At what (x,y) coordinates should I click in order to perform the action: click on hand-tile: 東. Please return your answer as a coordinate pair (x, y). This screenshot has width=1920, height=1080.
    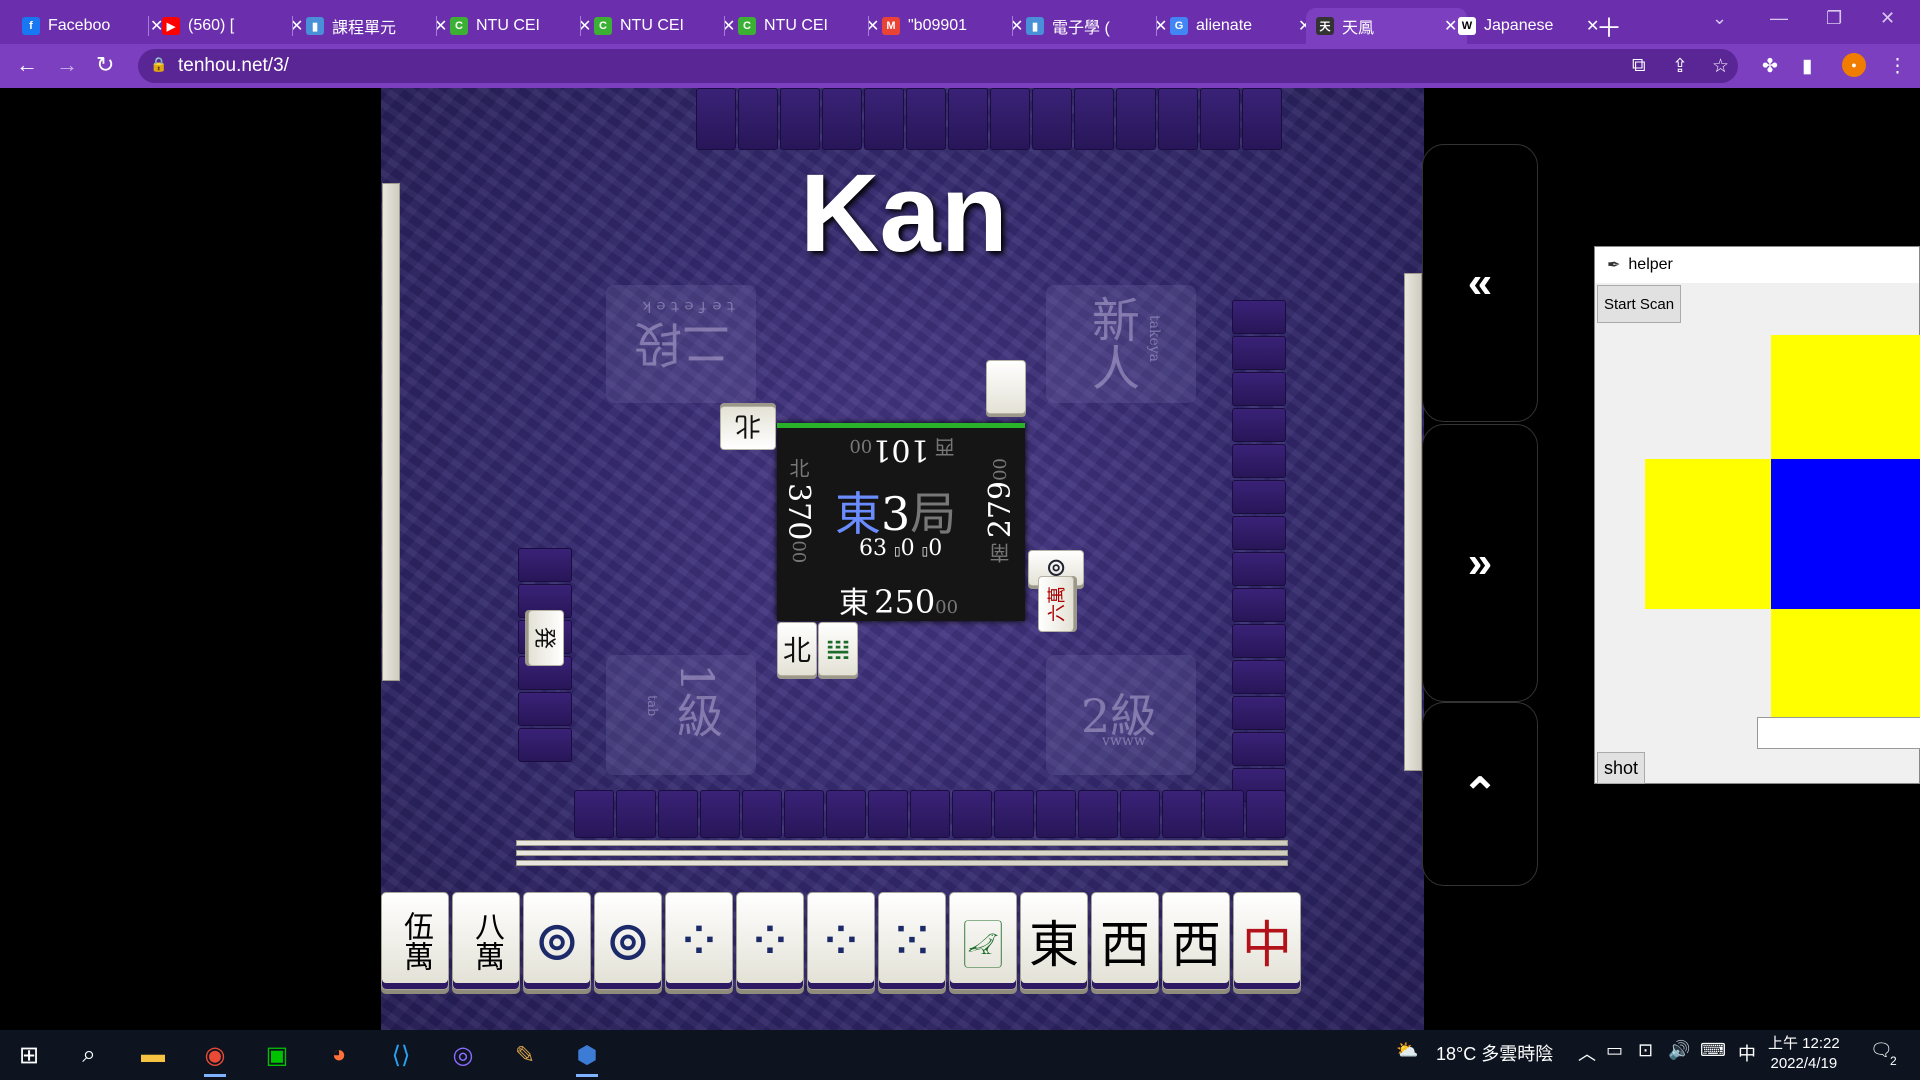
    Looking at the image, I should click on (1054, 941).